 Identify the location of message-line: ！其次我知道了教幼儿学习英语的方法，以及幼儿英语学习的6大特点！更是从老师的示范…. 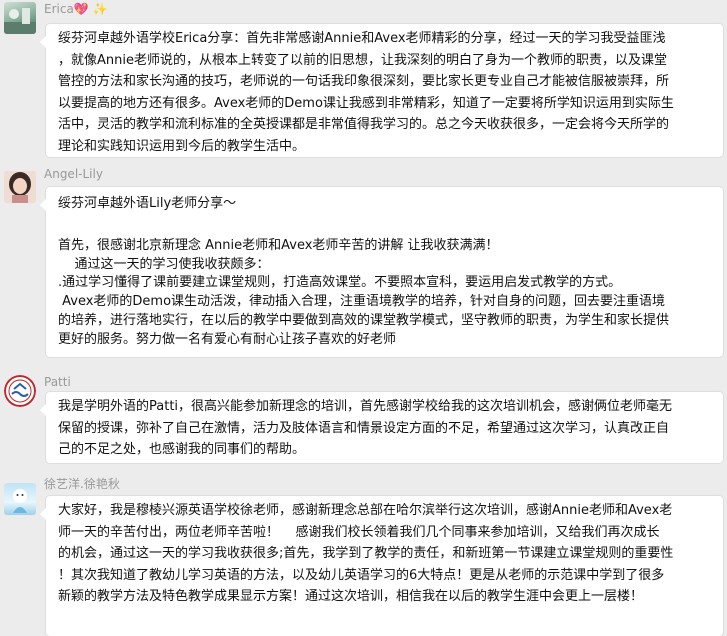
(361, 575).